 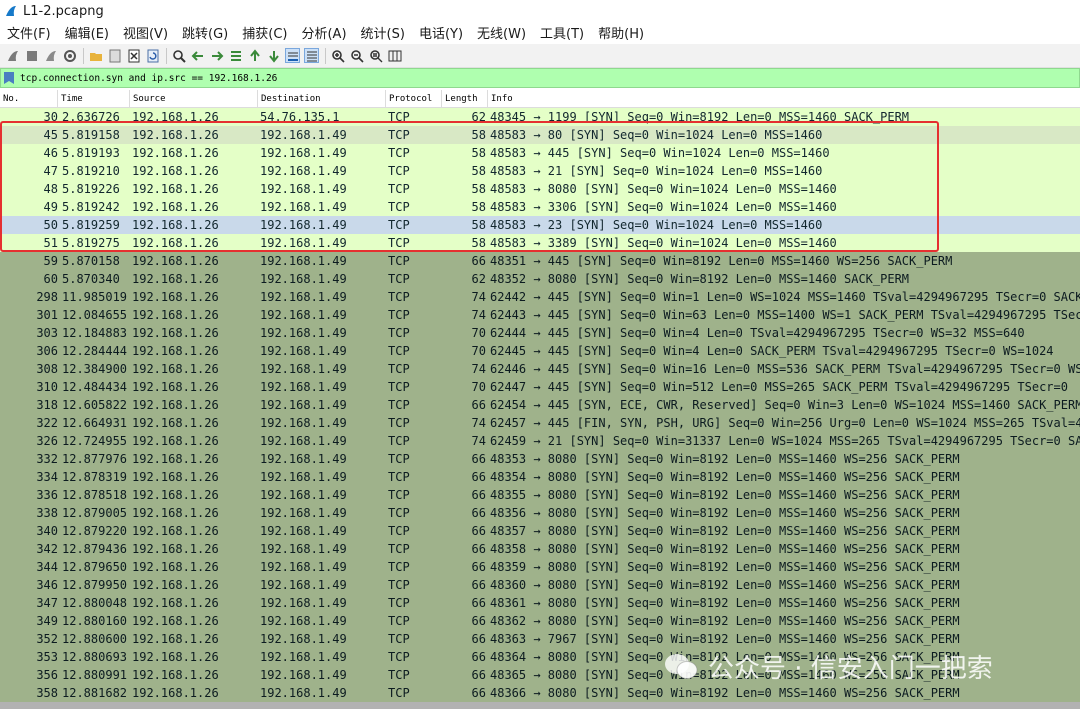 I want to click on autoscroll-icon, so click(x=292, y=55).